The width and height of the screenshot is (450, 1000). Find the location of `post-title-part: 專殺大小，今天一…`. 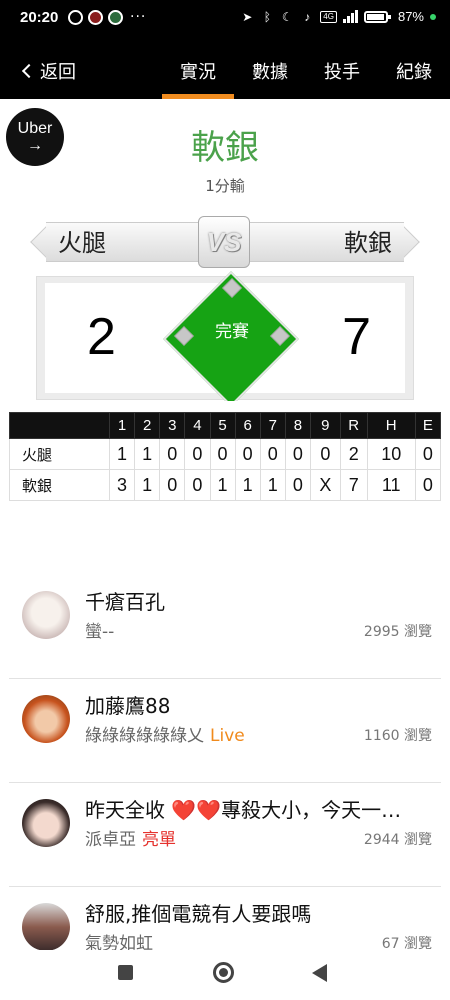

post-title-part: 專殺大小，今天一… is located at coordinates (311, 810).